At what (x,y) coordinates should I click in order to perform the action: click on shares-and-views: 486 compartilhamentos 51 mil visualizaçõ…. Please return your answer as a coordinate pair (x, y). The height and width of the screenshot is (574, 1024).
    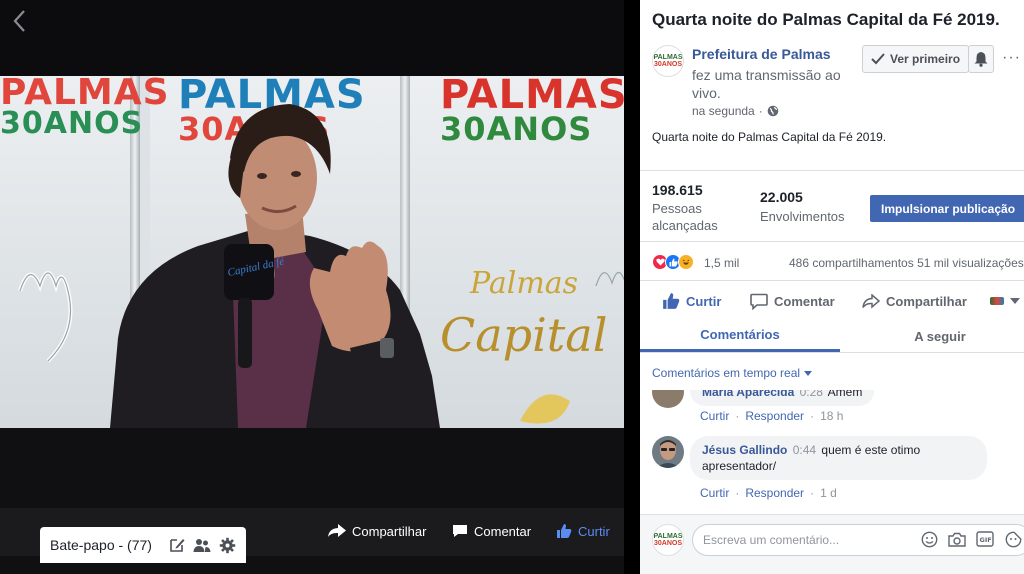
    Looking at the image, I should click on (906, 263).